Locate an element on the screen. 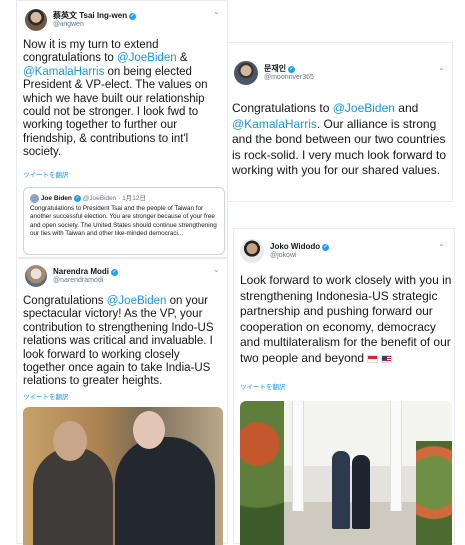  display-name: Narendra Modi ✓ is located at coordinates (86, 271).